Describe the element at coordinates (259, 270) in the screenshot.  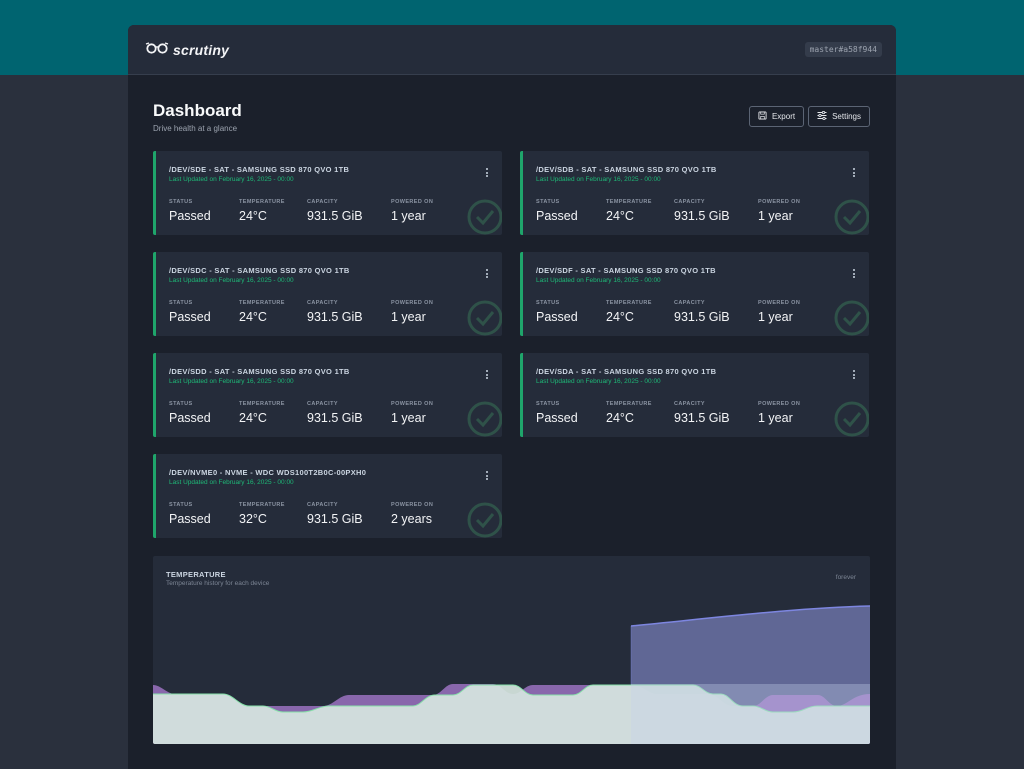
I see `device-title: /DEV/SDC - SAT - SAMSUNG SSD 870 QVO 1TB` at that location.